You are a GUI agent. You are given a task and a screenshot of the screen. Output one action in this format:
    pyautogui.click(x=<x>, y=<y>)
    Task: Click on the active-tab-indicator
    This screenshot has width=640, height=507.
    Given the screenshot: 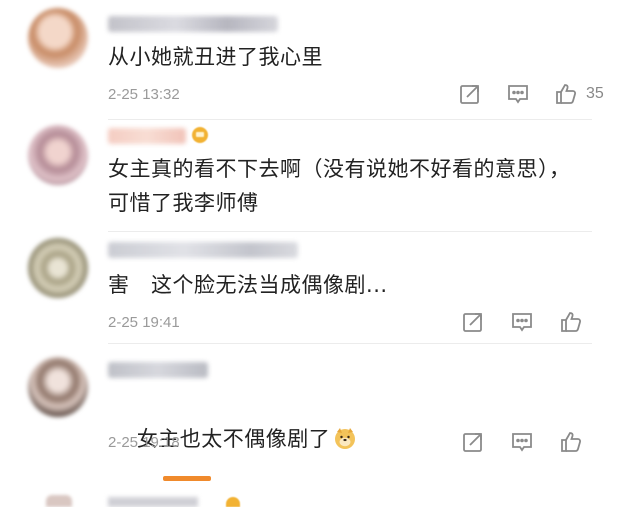 What is the action you would take?
    pyautogui.click(x=187, y=478)
    